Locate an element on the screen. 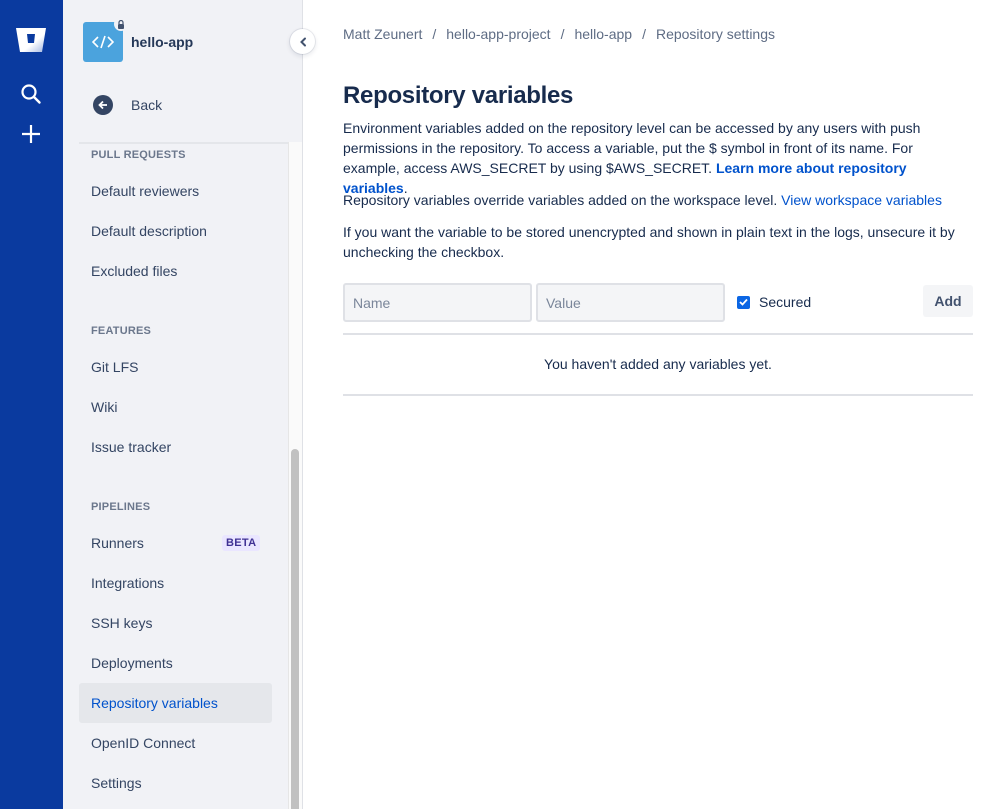 The width and height of the screenshot is (1005, 809). section-title-pull-requests: PULL REQUESTS is located at coordinates (138, 155).